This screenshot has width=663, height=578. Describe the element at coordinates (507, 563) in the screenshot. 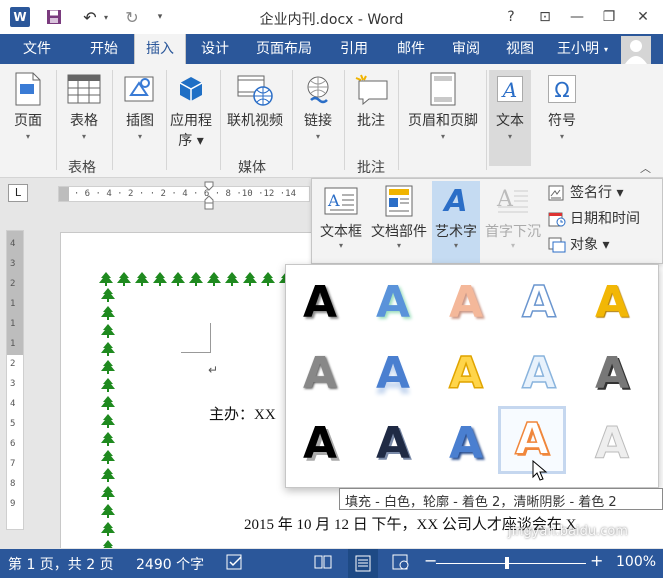

I see `zoom-slider-thumb` at that location.